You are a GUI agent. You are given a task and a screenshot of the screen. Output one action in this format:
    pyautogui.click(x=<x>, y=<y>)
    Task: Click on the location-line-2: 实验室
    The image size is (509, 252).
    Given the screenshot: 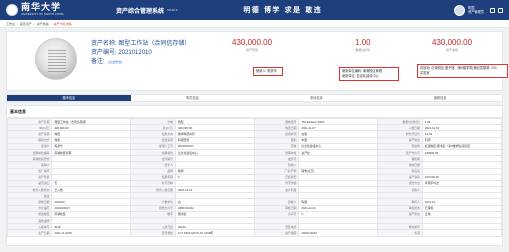 What is the action you would take?
    pyautogui.click(x=425, y=72)
    